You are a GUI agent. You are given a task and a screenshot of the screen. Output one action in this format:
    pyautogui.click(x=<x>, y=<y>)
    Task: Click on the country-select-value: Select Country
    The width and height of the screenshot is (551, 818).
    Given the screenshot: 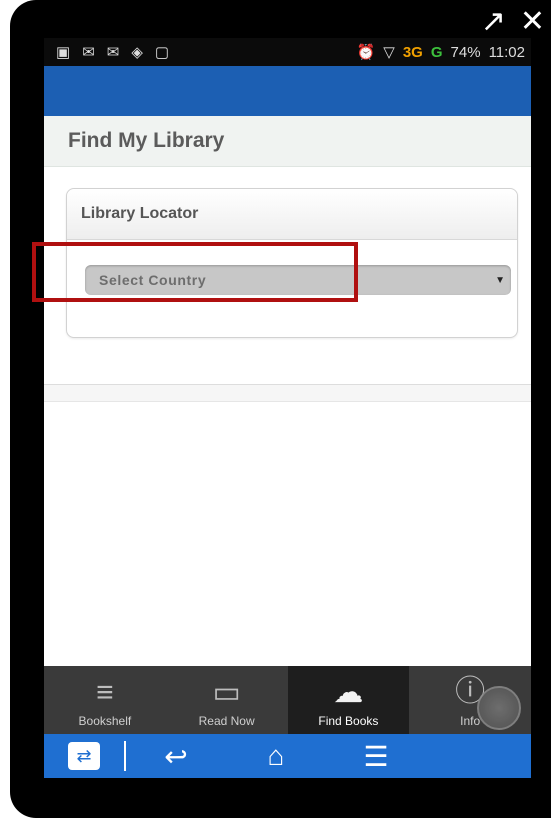 What is the action you would take?
    pyautogui.click(x=153, y=280)
    